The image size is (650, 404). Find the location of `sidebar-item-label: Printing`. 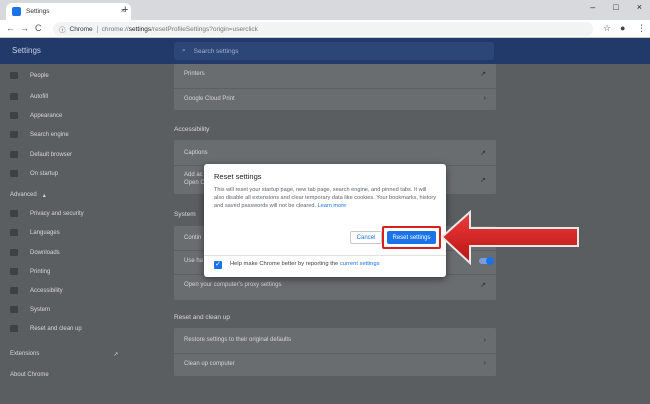

sidebar-item-label: Printing is located at coordinates (40, 271).